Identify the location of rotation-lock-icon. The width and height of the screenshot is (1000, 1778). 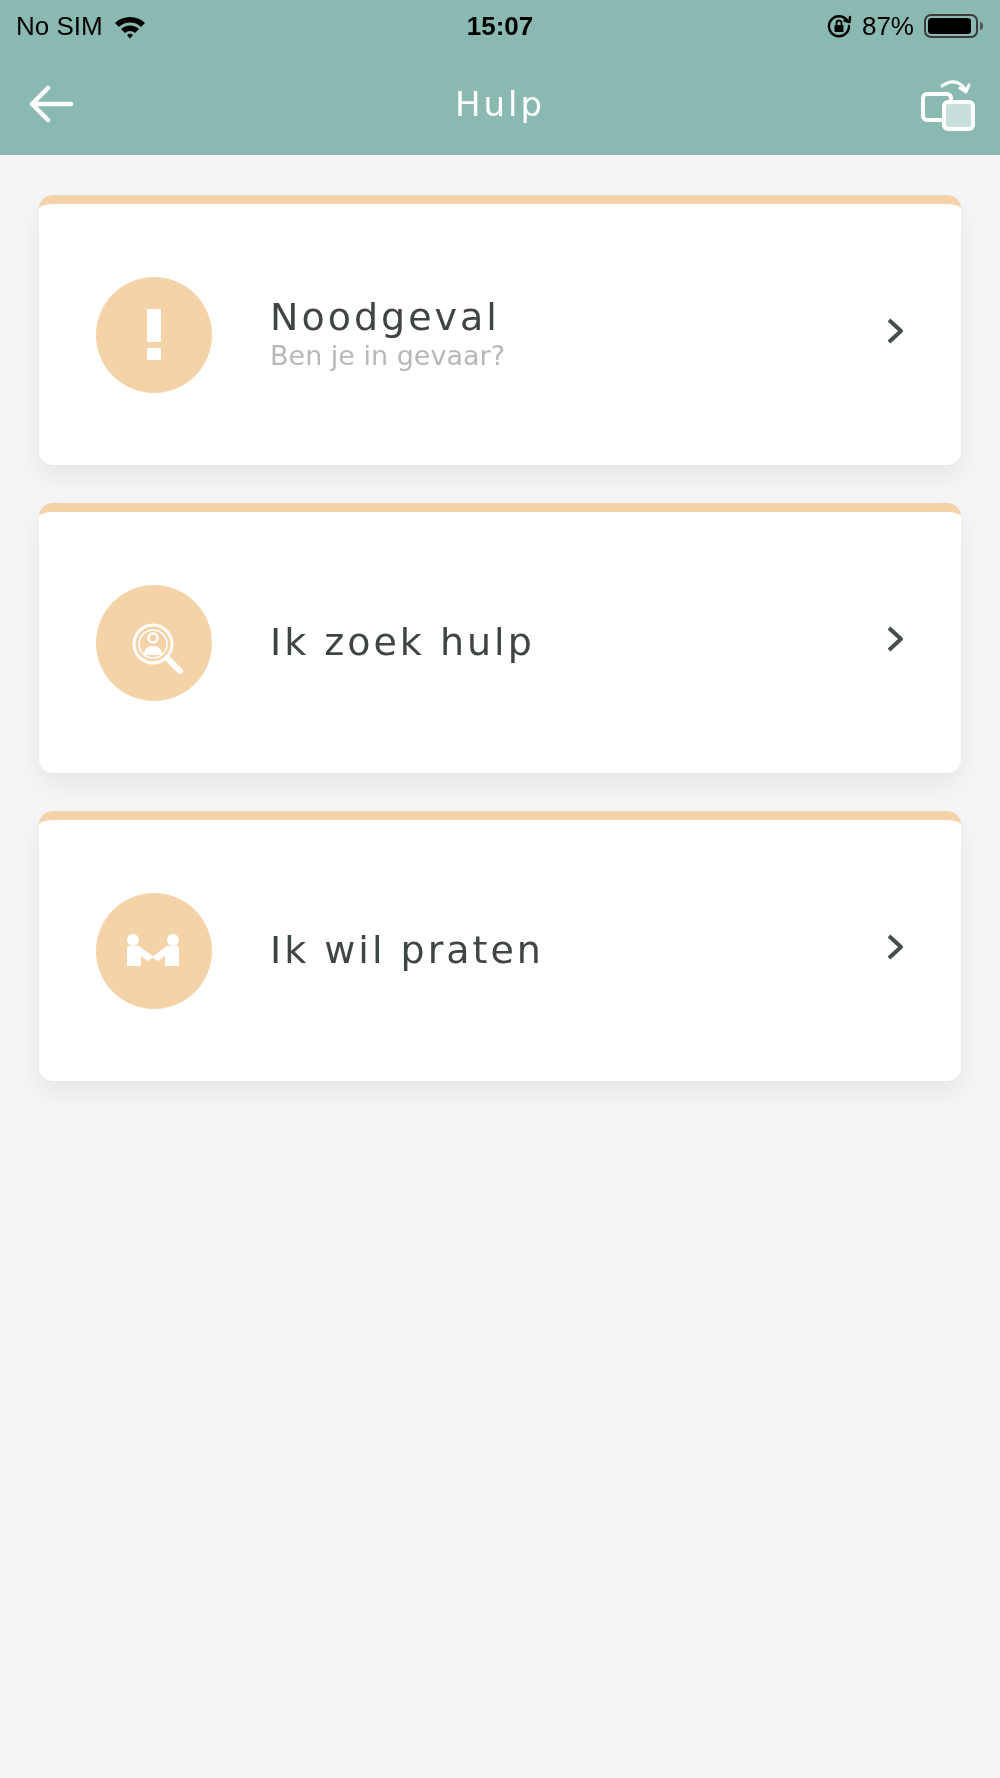
(838, 26).